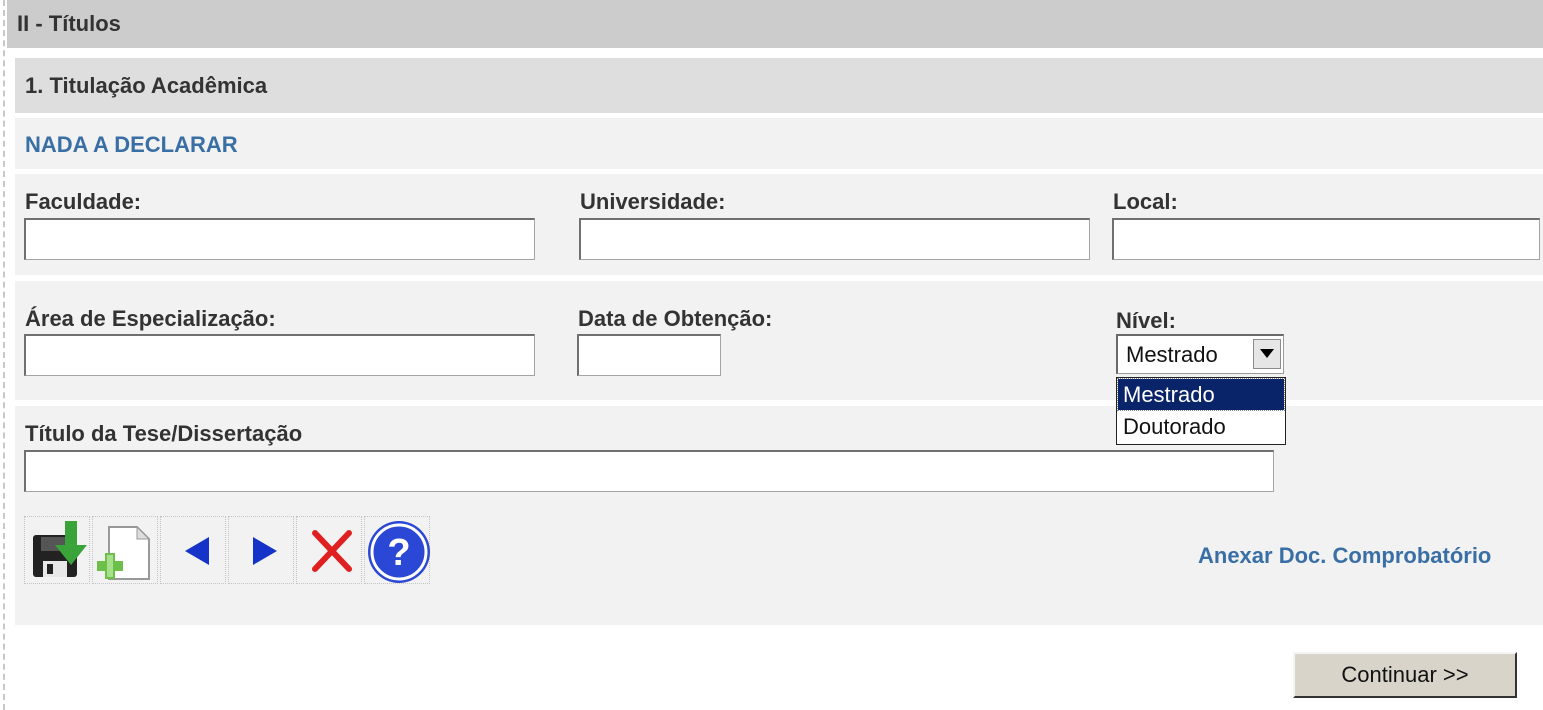  Describe the element at coordinates (131, 145) in the screenshot. I see `nada-a-declarar-link: NADA A DECLARAR` at that location.